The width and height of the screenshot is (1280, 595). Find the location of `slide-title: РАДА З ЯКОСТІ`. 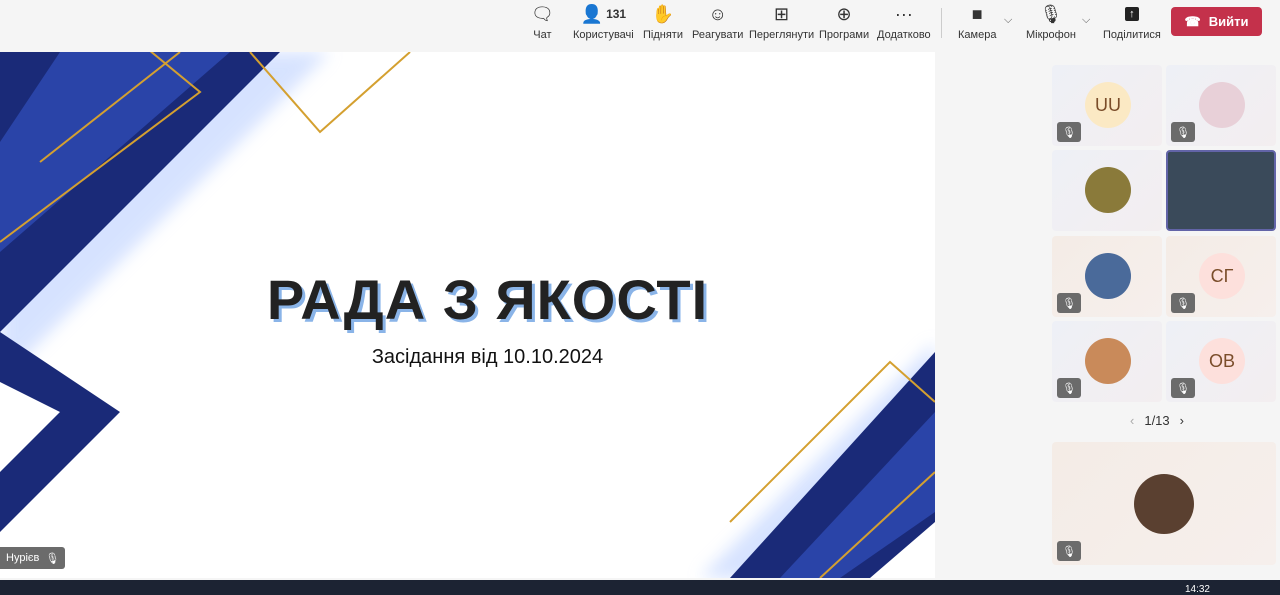

slide-title: РАДА З ЯКОСТІ is located at coordinates (487, 299).